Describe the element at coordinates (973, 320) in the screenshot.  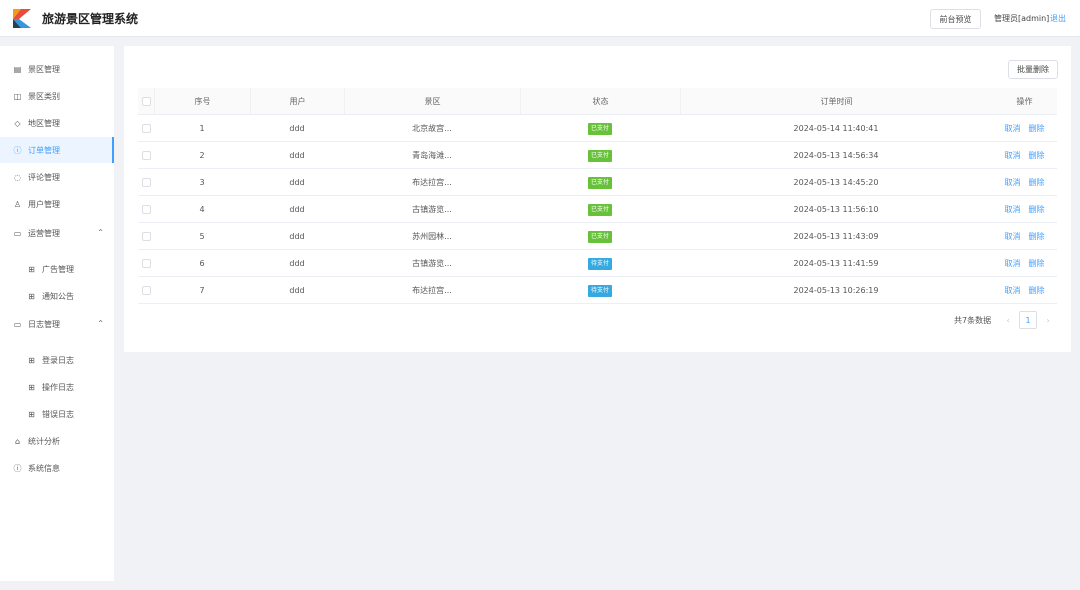
I see `total-count: 共7条数据` at that location.